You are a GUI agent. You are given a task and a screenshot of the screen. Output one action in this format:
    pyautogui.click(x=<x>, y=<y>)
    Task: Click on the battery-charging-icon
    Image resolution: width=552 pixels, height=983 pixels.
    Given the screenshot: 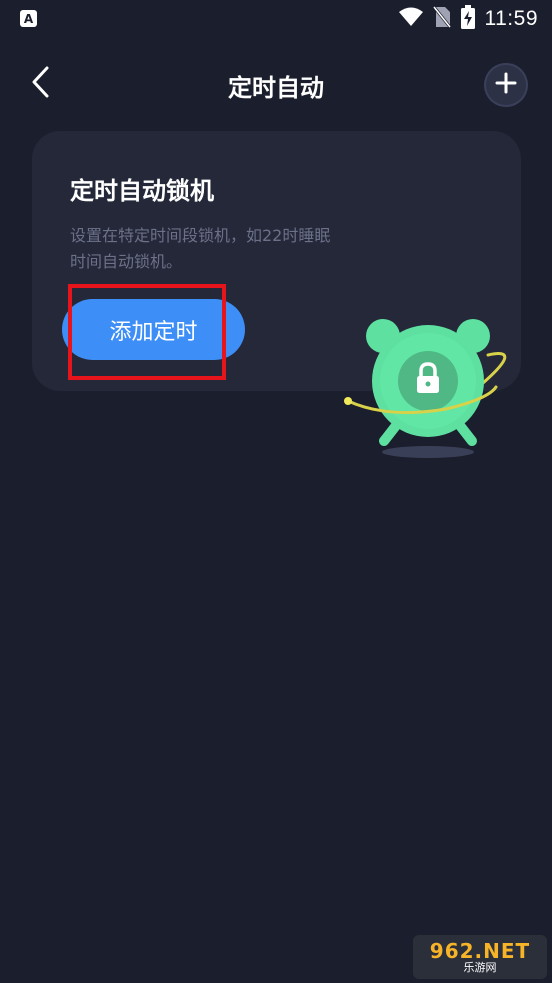 What is the action you would take?
    pyautogui.click(x=467, y=19)
    